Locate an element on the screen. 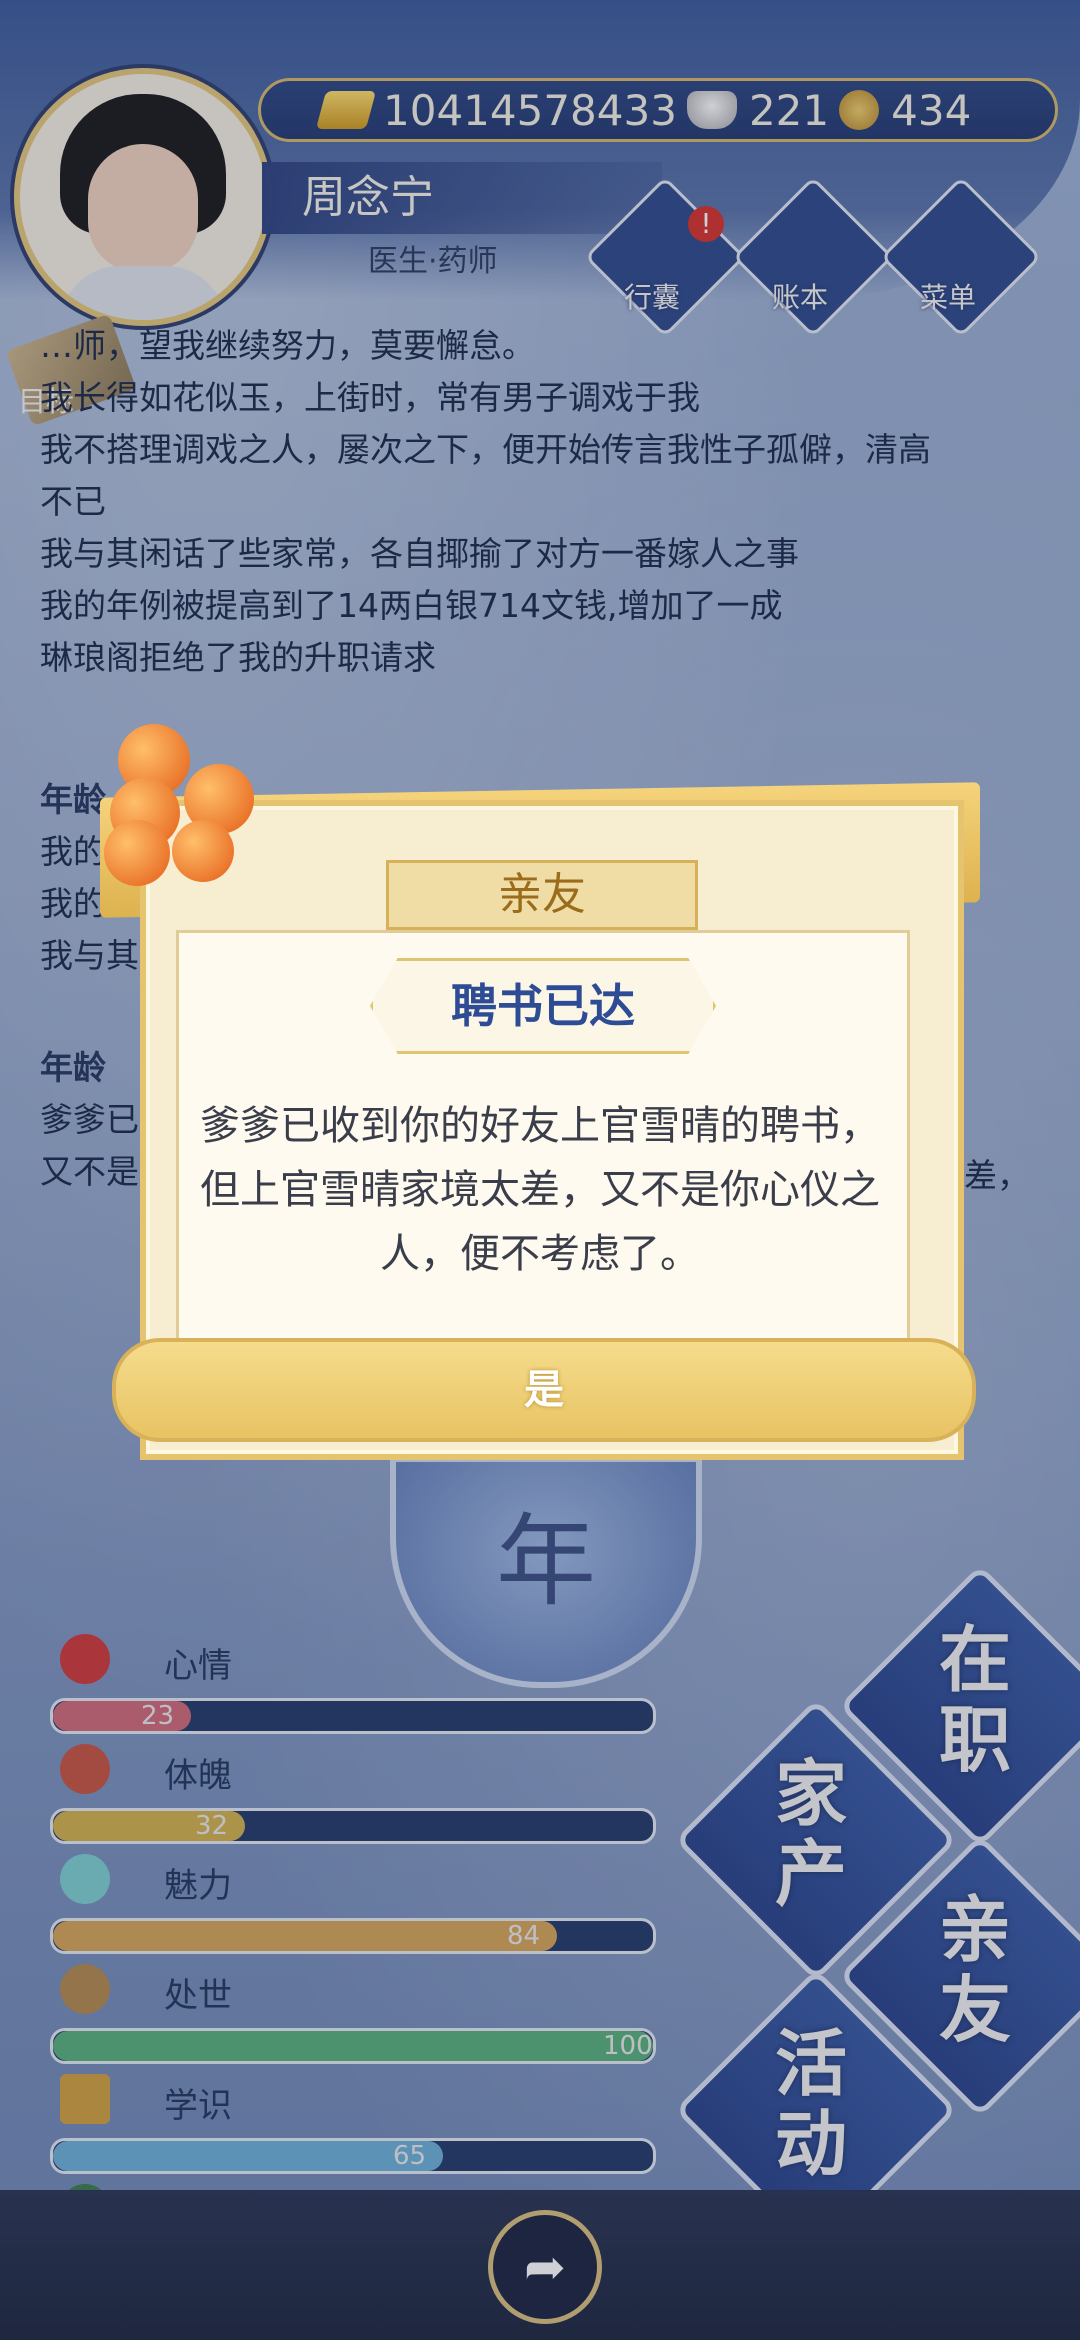 The image size is (1080, 2340). confirm-button: 是 is located at coordinates (544, 1390).